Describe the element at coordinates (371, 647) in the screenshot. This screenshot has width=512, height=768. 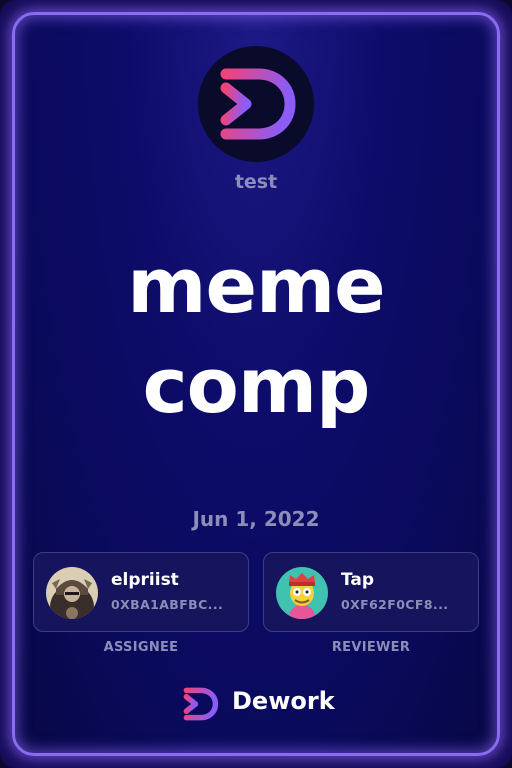
I see `reviewer-role-label: REVIEWER` at that location.